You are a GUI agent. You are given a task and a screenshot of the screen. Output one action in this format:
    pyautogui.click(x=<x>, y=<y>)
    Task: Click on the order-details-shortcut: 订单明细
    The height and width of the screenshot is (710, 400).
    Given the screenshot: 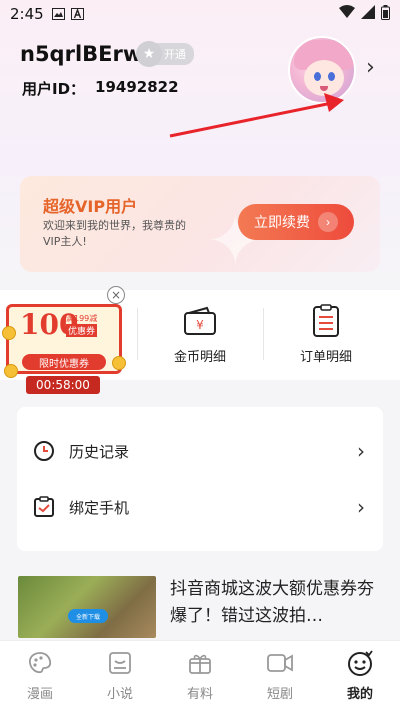 What is the action you would take?
    pyautogui.click(x=326, y=334)
    